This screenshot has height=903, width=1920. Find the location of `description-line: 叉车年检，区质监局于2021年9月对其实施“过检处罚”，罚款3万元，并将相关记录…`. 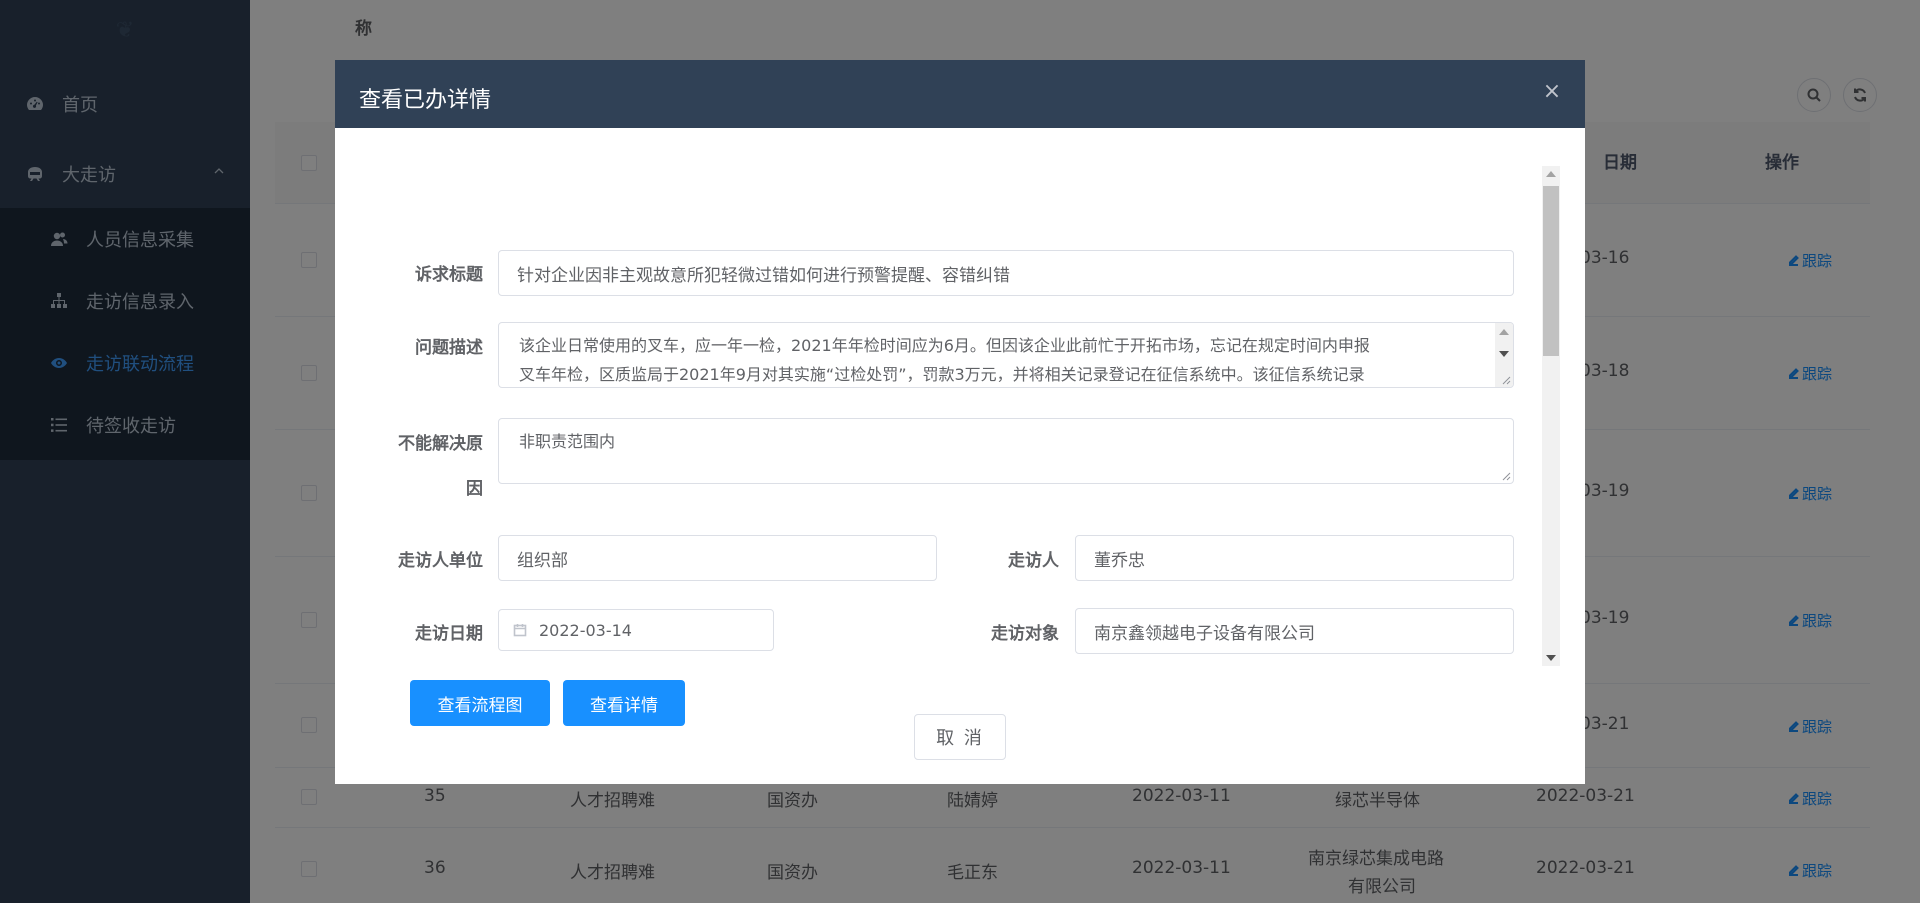

description-line: 叉车年检，区质监局于2021年9月对其实施“过检处罚”，罚款3万元，并将相关记录… is located at coordinates (942, 374).